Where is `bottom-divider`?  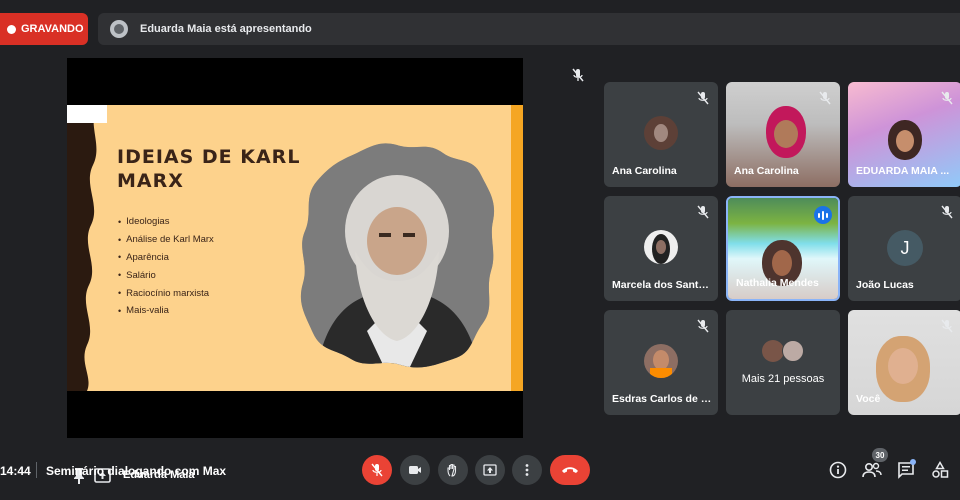
bottom-divider is located at coordinates (36, 470).